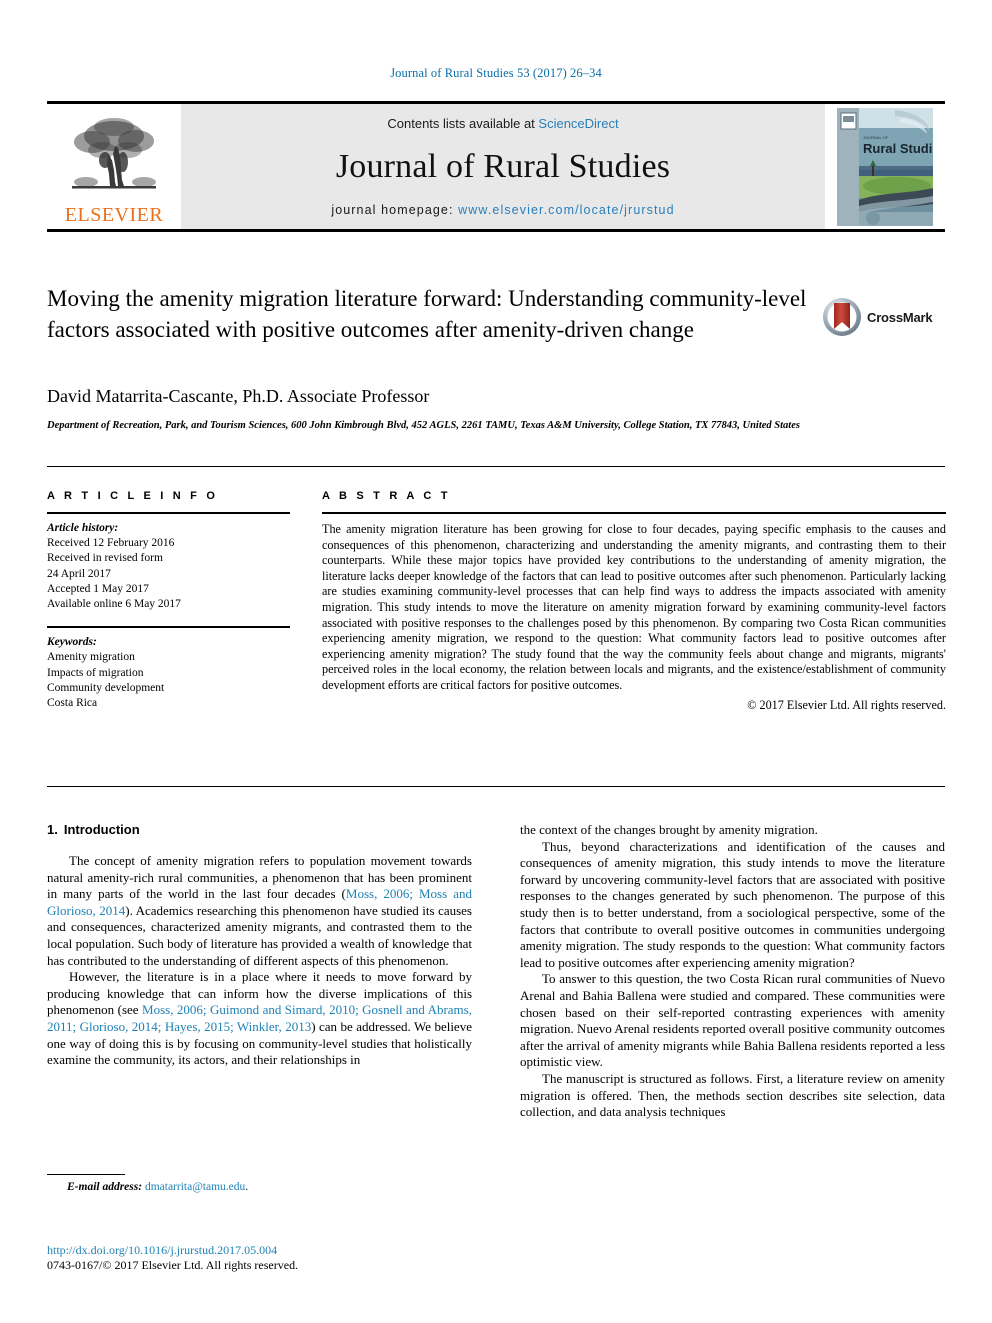 The width and height of the screenshot is (992, 1323). I want to click on abstract-heading: A B S T R A C T, so click(386, 496).